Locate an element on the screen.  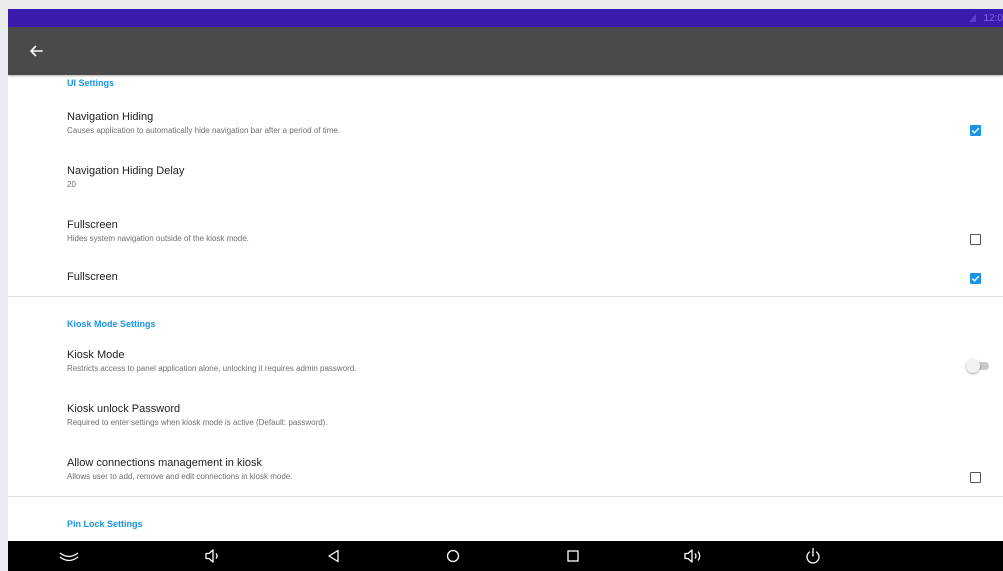
back-triangle-icon is located at coordinates (333, 556).